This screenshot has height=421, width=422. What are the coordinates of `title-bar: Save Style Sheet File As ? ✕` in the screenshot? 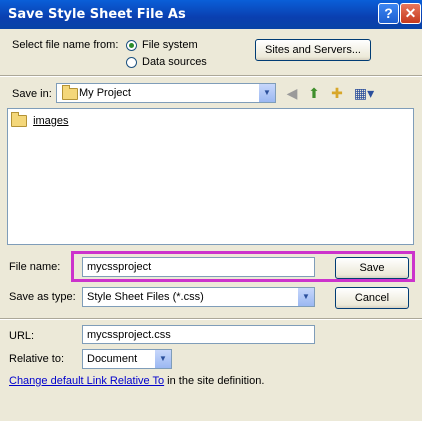 It's located at (211, 14).